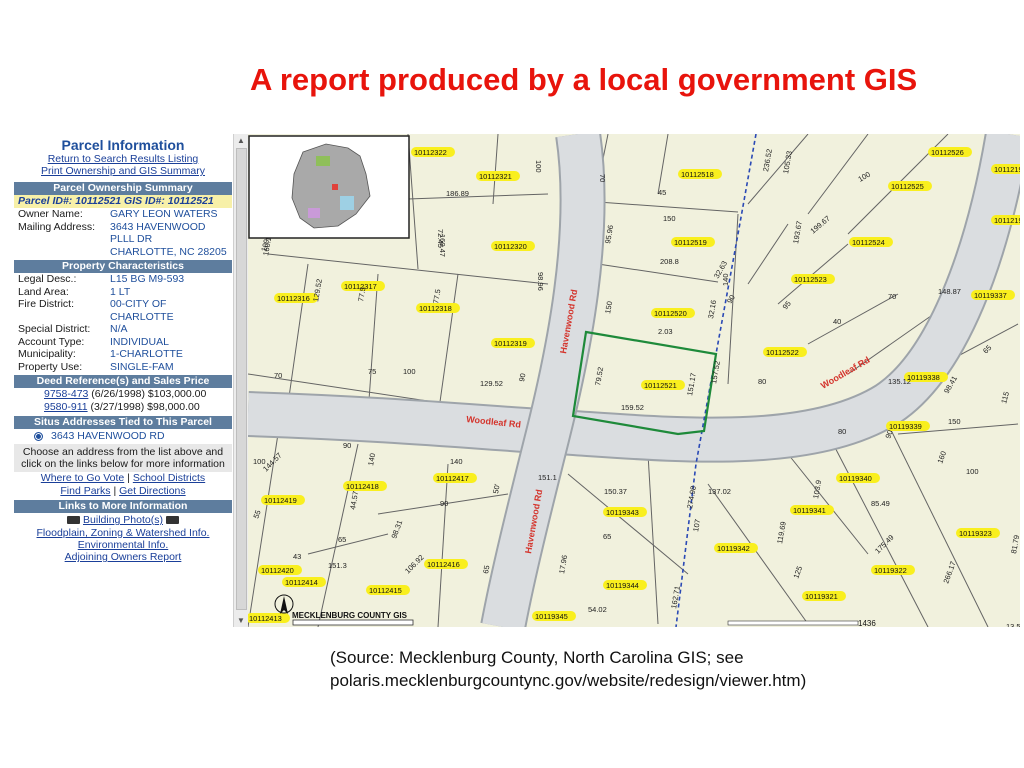  I want to click on parcel-label: 10119339, so click(905, 426).